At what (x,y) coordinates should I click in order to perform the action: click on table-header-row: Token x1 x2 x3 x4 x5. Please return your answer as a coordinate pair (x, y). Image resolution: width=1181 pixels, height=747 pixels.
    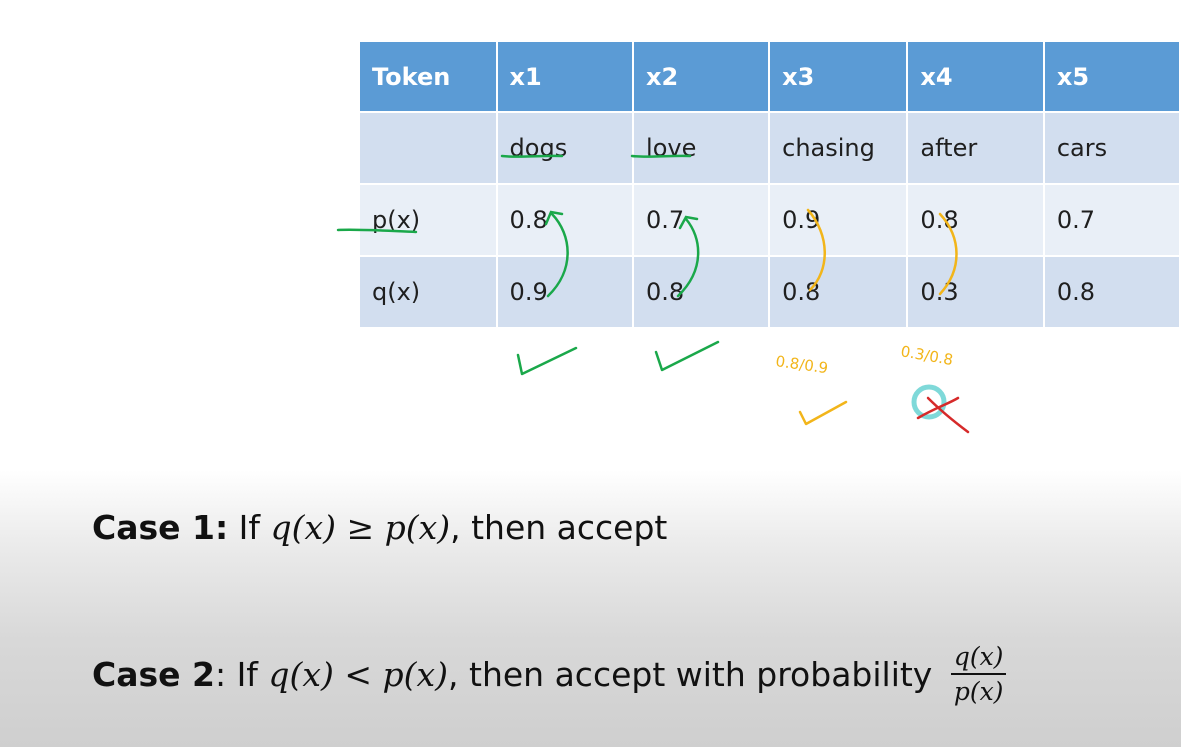
    Looking at the image, I should click on (769, 76).